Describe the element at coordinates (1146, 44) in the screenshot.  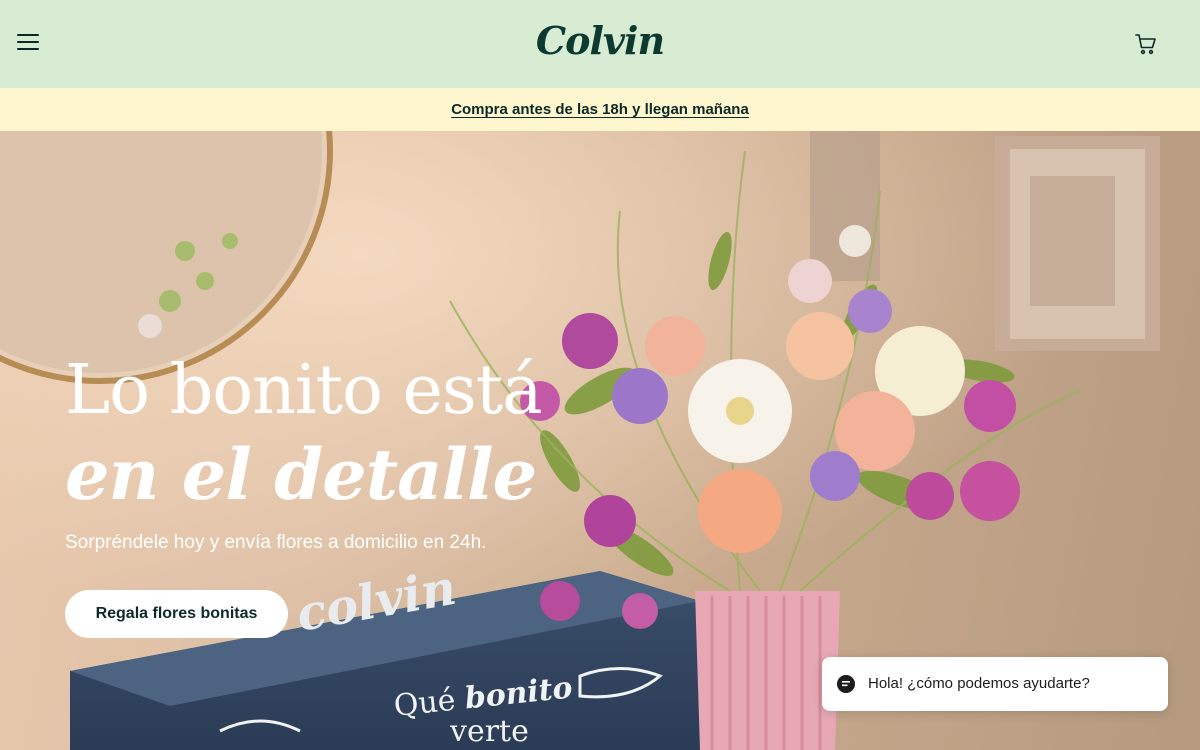
I see `shopping-cart-icon` at that location.